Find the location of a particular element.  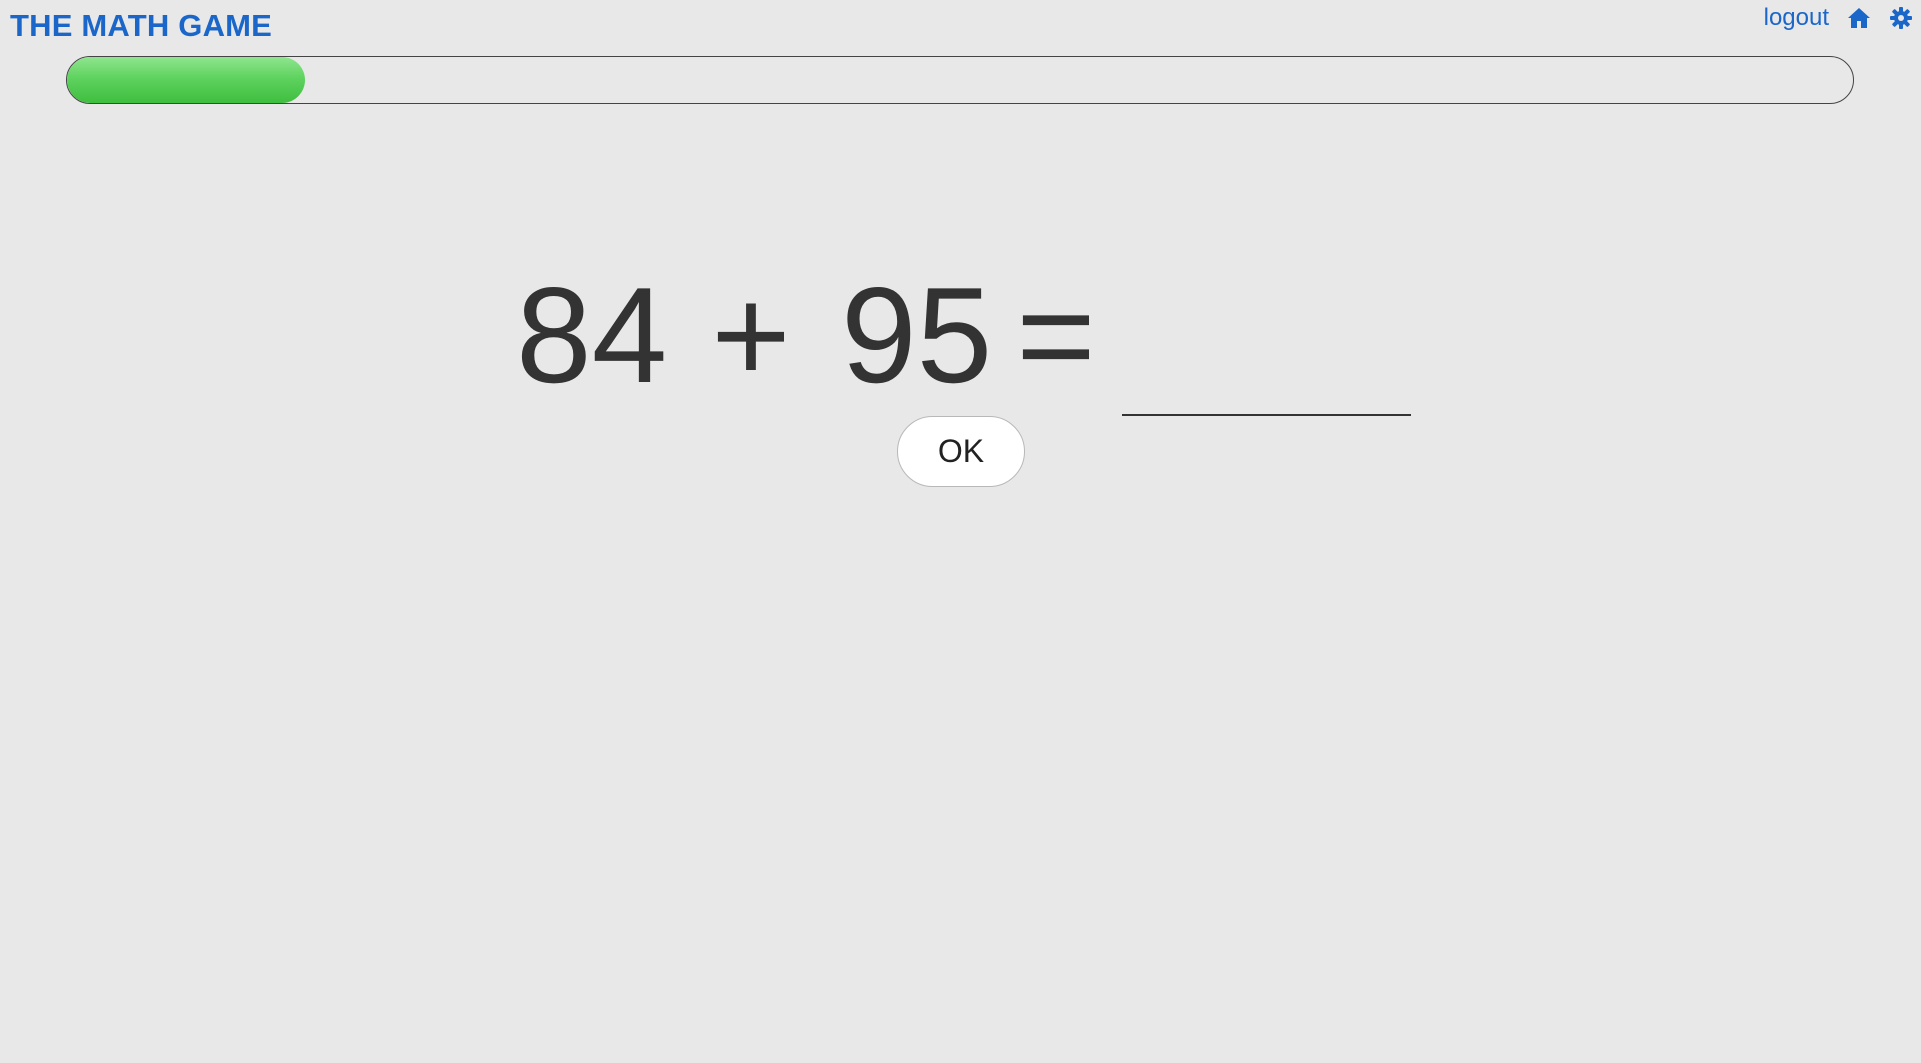

app-title: THE MATH GAME is located at coordinates (141, 25).